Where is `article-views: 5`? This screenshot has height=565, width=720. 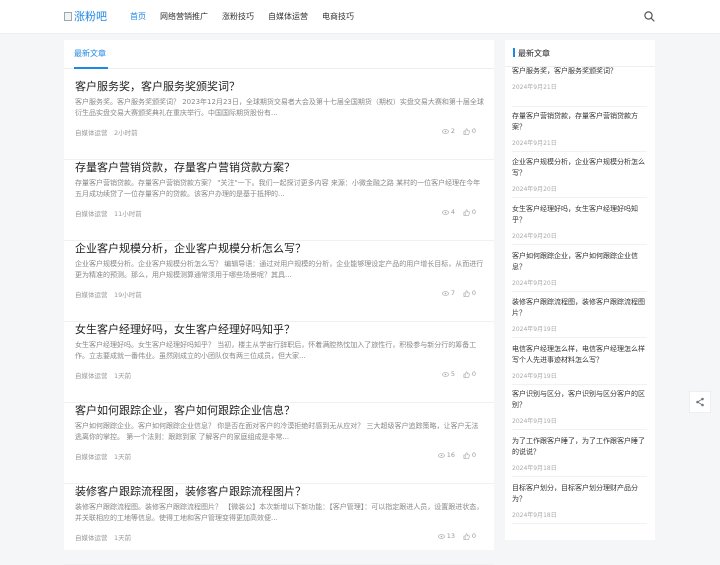
article-views: 5 is located at coordinates (448, 374).